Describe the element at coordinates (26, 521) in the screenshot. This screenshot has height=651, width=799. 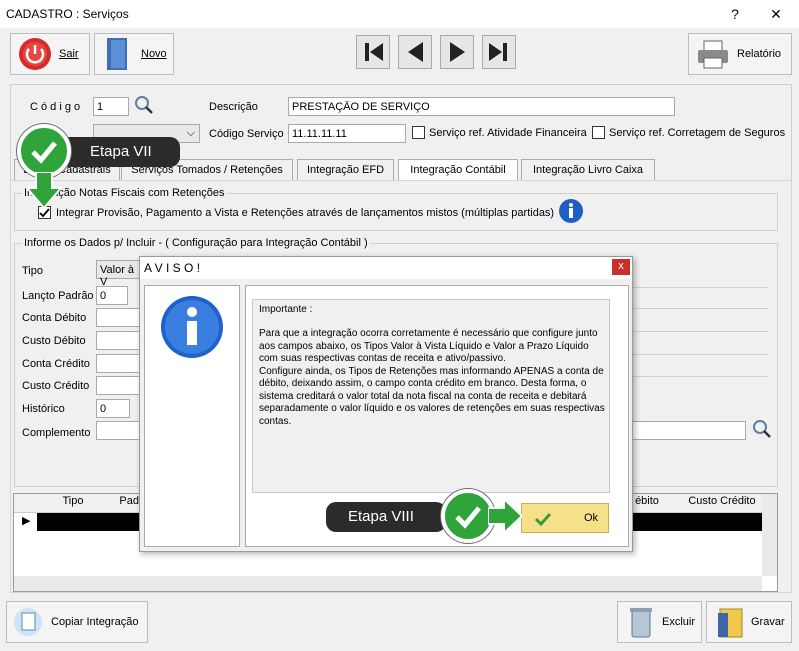
I see `row-pointer-icon: ▶` at that location.